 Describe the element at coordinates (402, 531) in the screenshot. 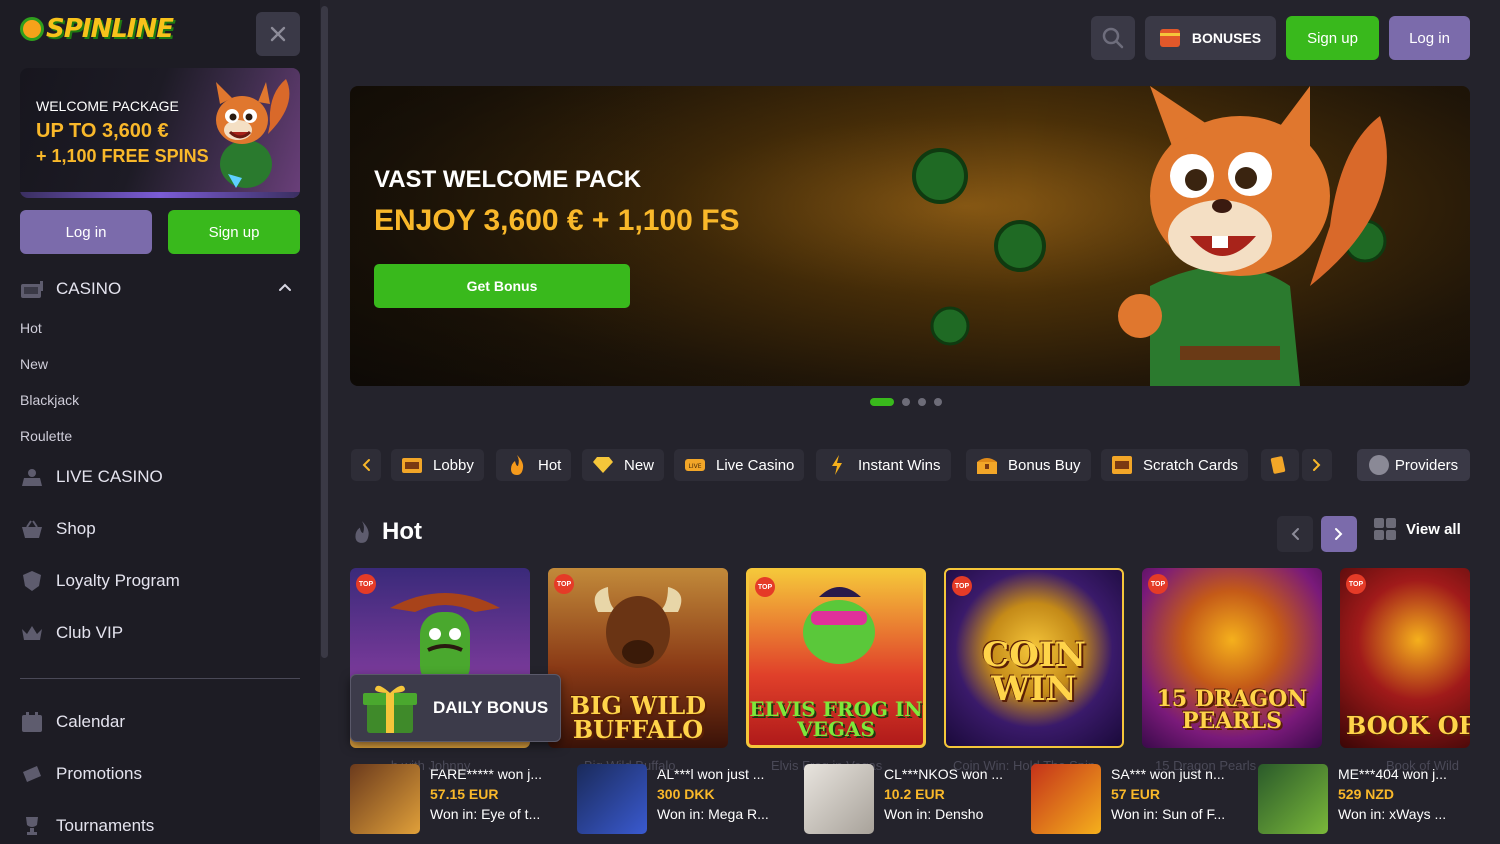

I see `hot-title-text: Hot` at that location.